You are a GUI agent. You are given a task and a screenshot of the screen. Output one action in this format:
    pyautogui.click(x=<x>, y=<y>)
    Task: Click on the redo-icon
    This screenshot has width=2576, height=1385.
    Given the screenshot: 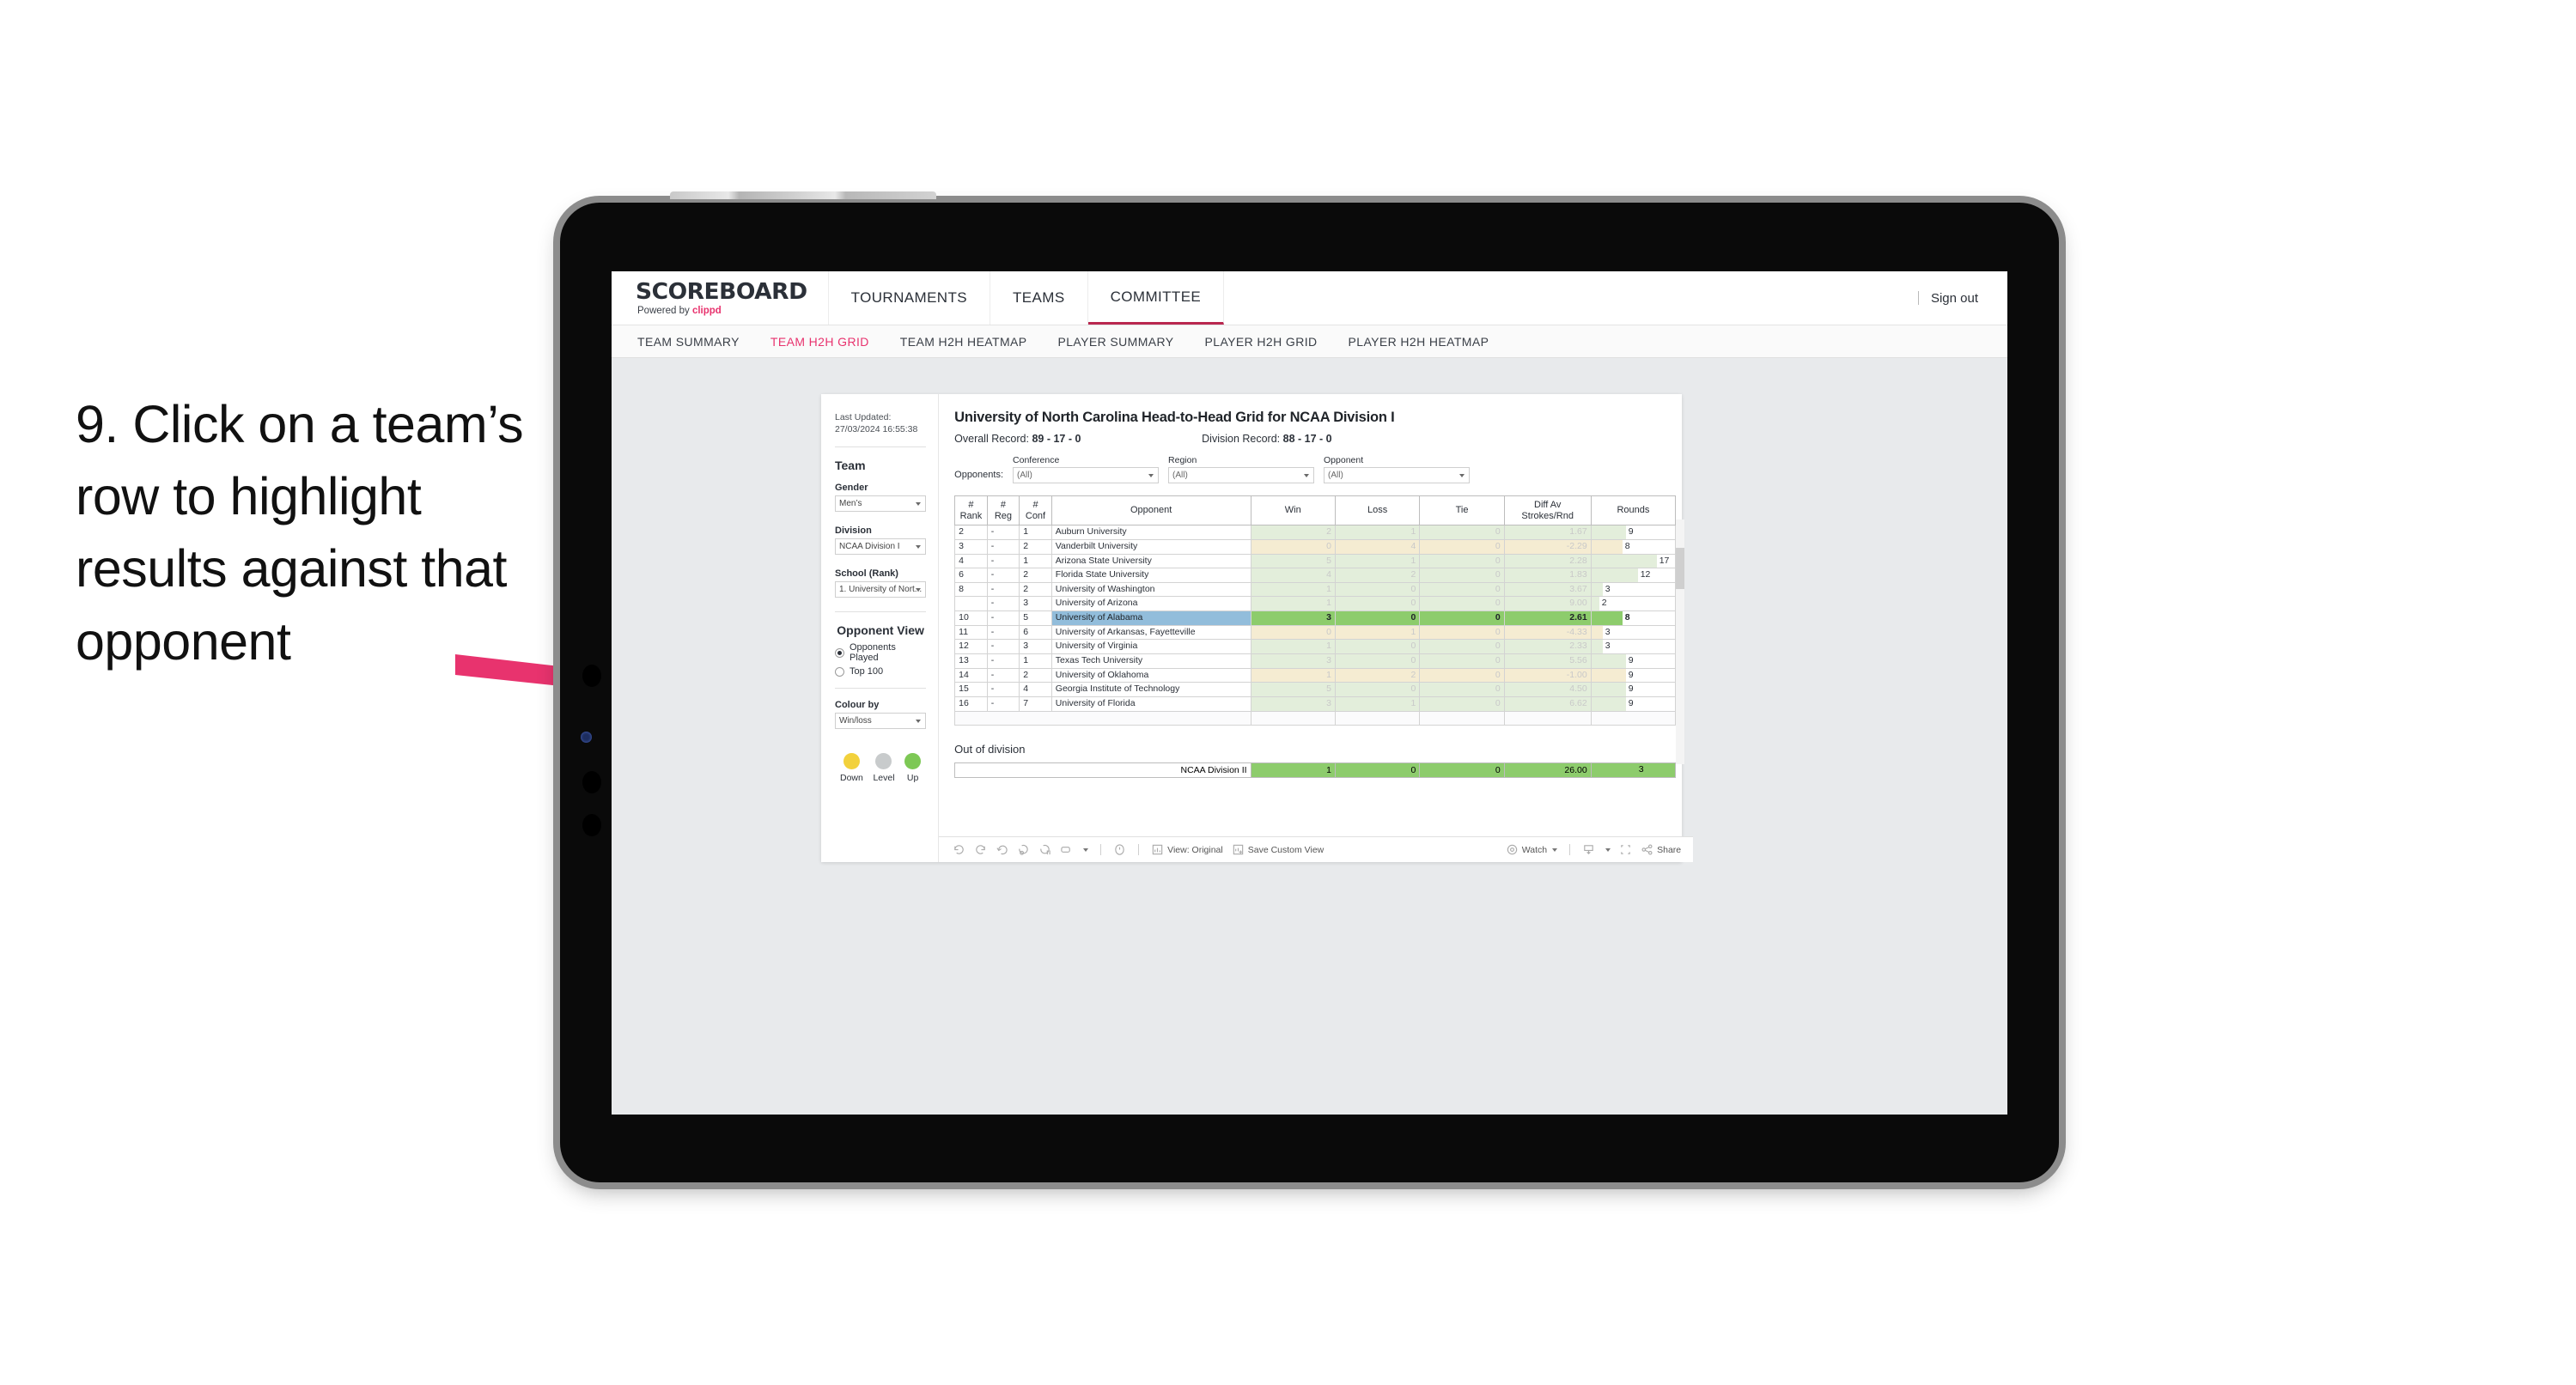 What is the action you would take?
    pyautogui.click(x=980, y=849)
    